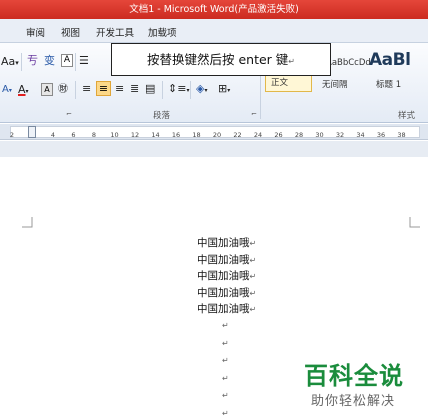  I want to click on font-color-letter: A, so click(22, 89).